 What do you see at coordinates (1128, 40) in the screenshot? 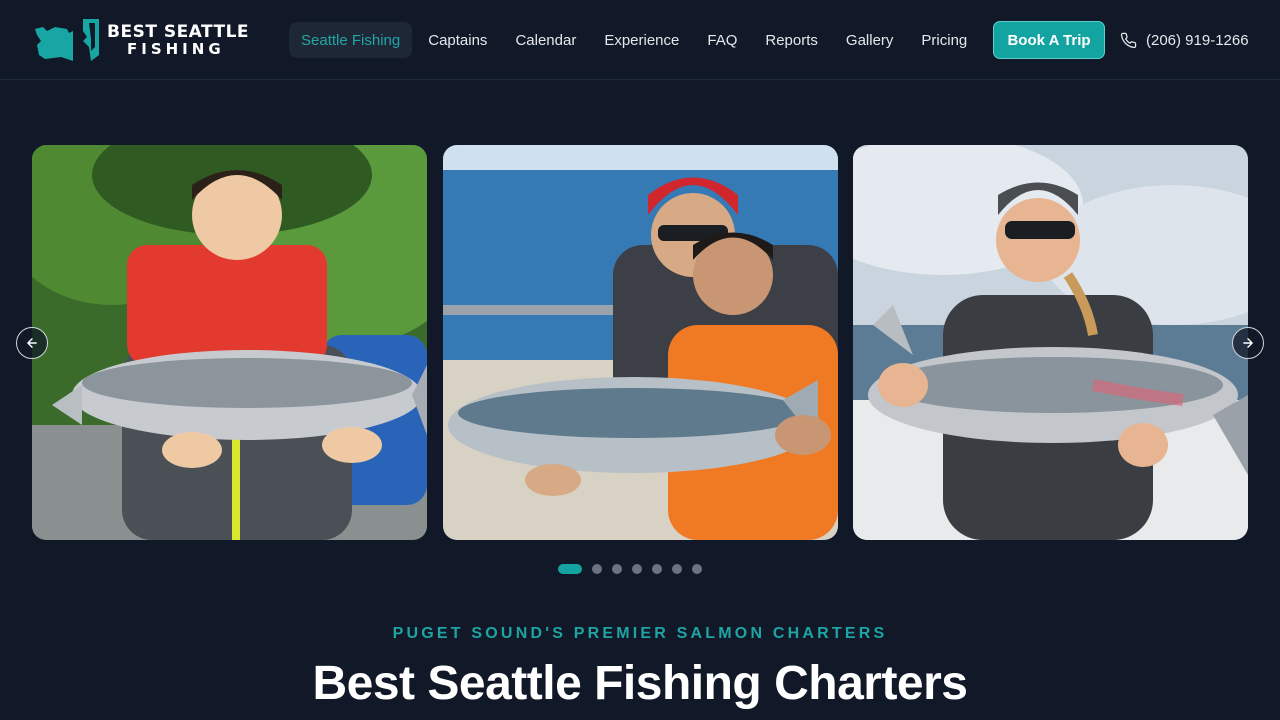
I see `phone-icon` at bounding box center [1128, 40].